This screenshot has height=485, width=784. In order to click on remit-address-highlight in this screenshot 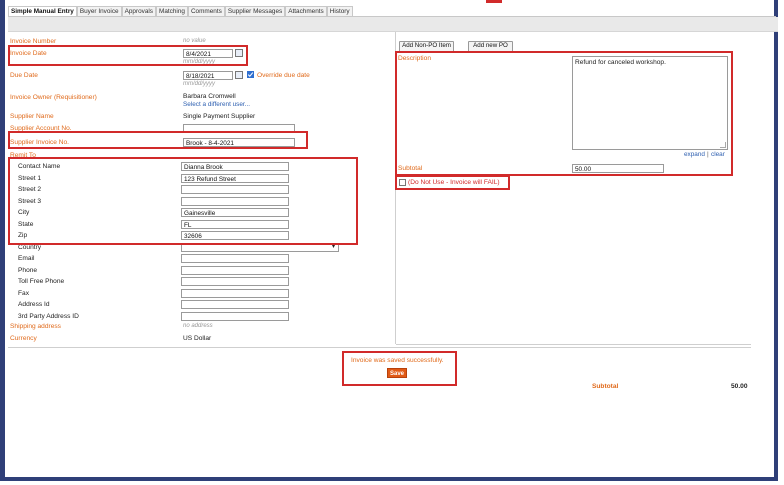, I will do `click(183, 201)`.